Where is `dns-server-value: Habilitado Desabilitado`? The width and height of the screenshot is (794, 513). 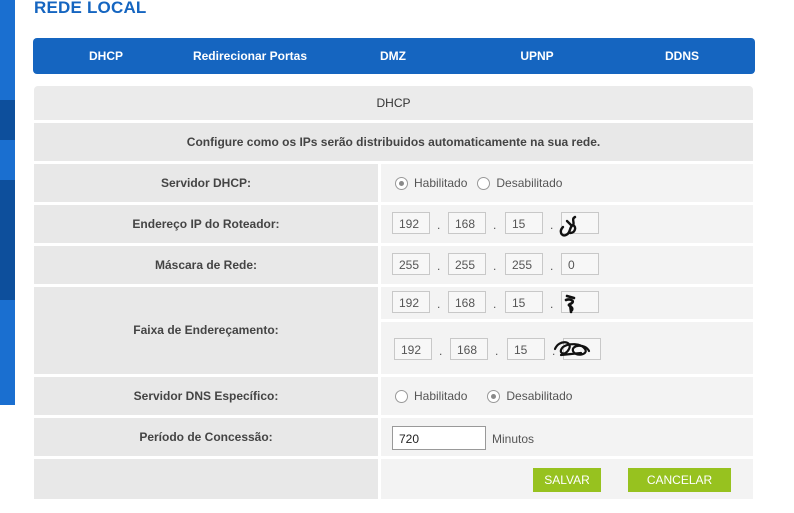 dns-server-value: Habilitado Desabilitado is located at coordinates (567, 396).